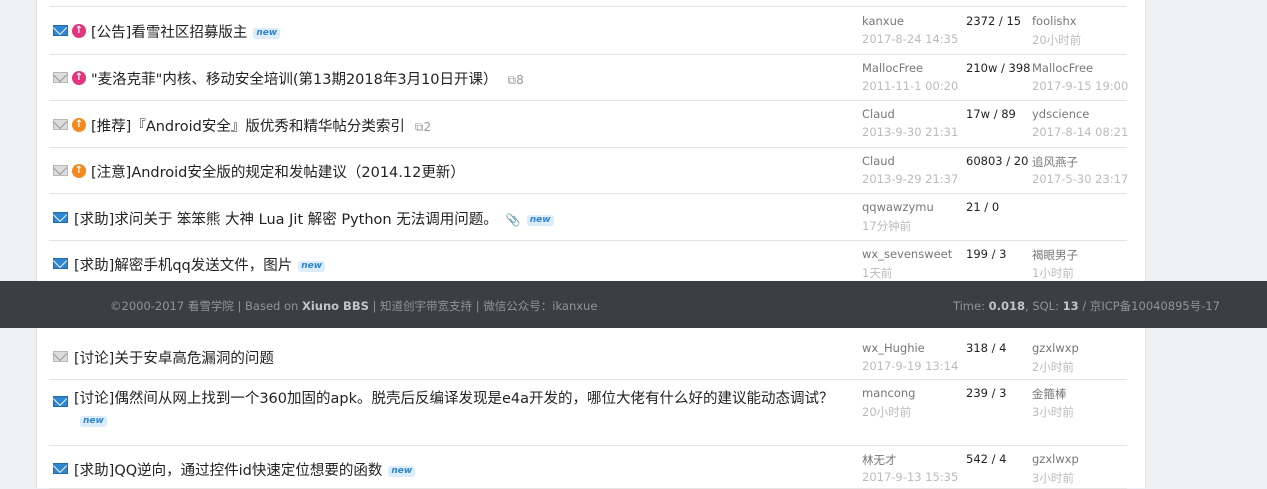  I want to click on thread-title-text: [求助]解密手机qq发送文件，图片, so click(183, 266).